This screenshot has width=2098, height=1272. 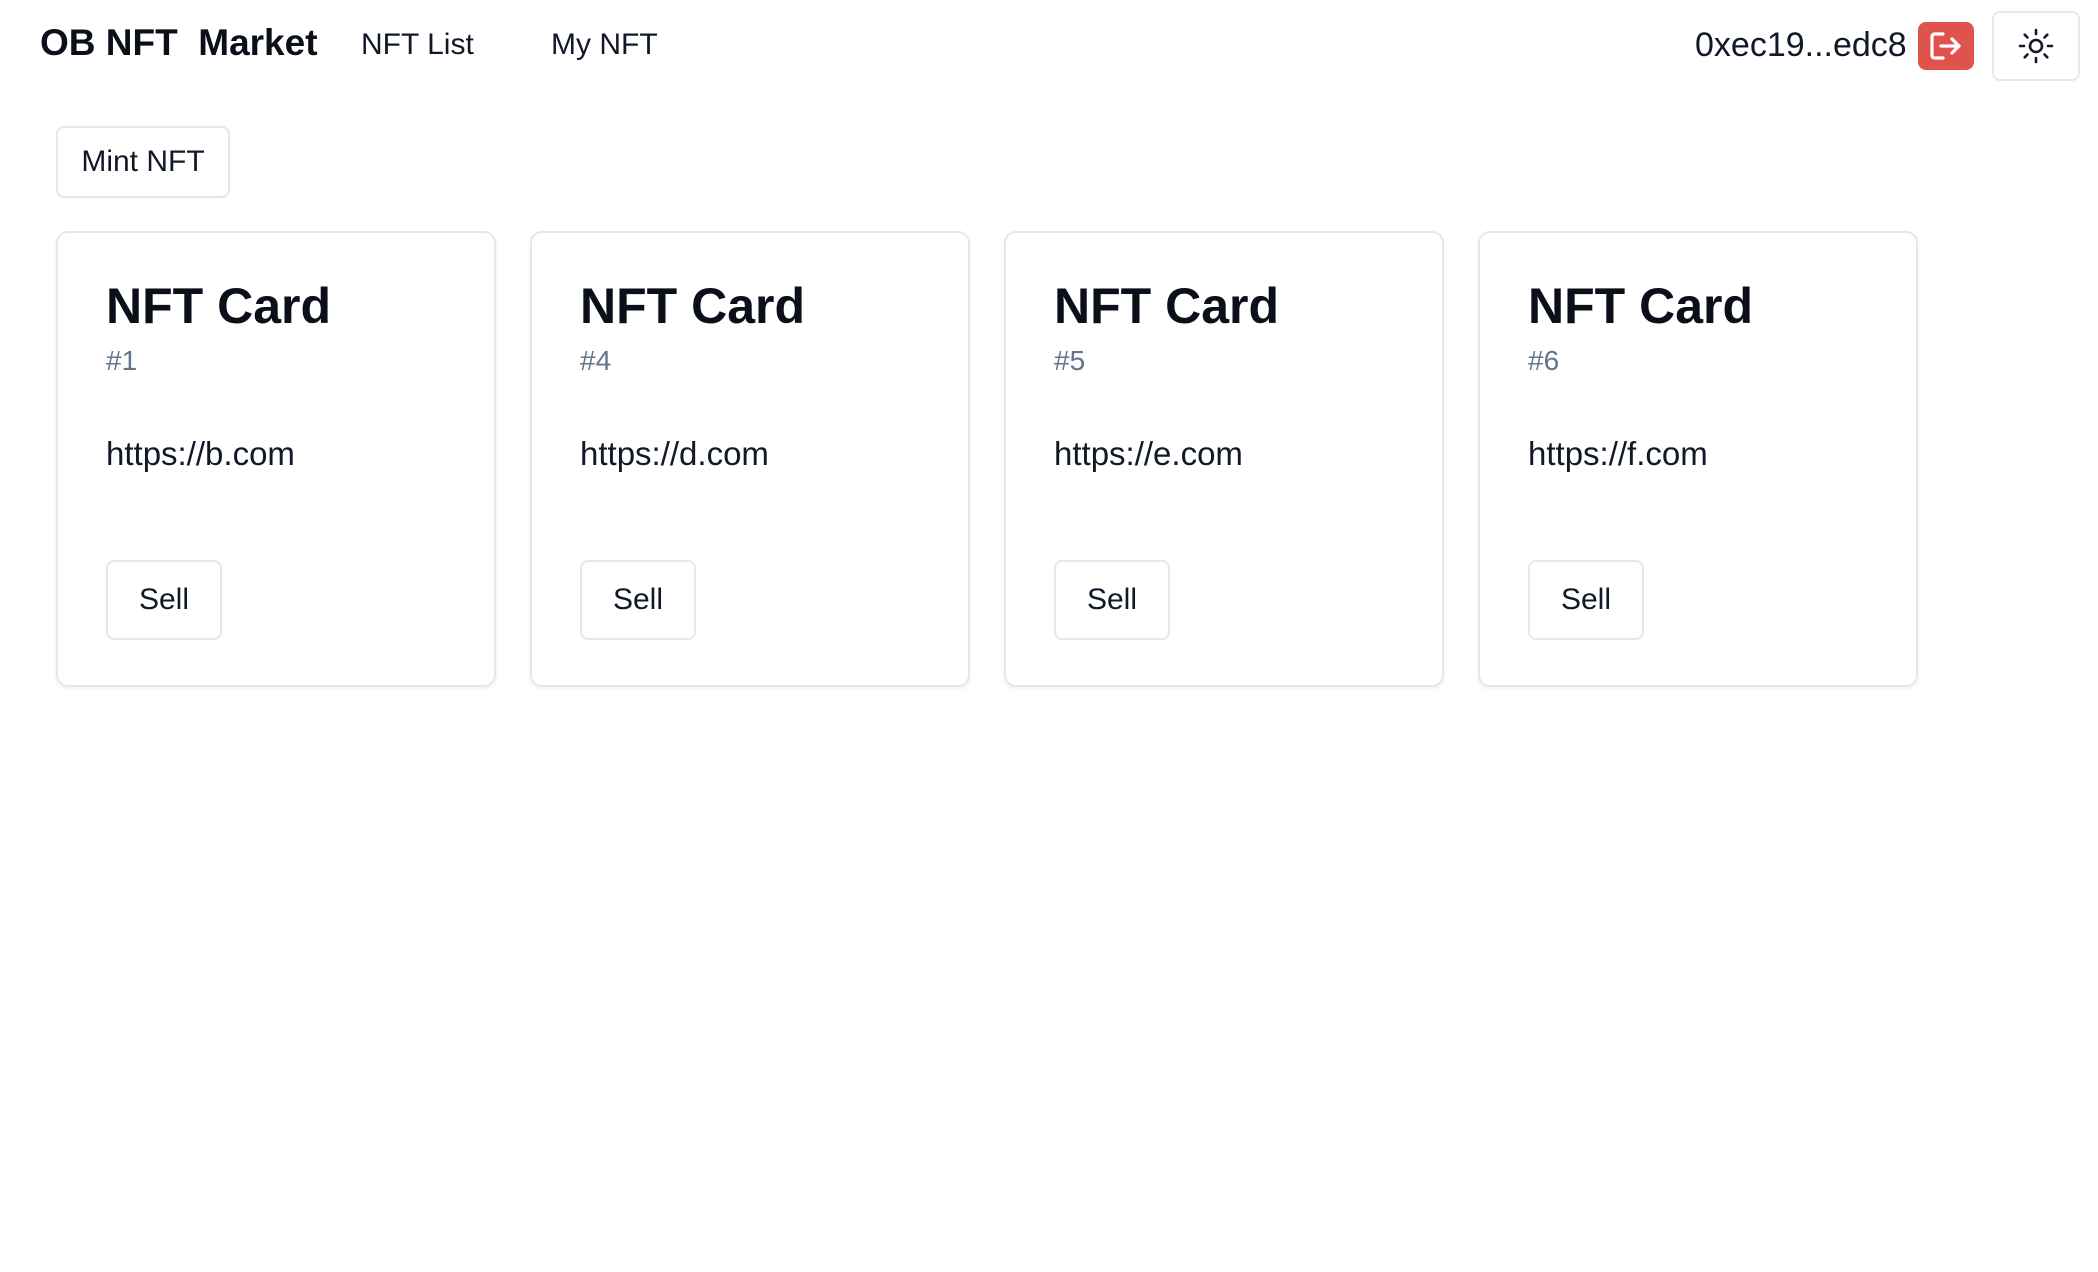 What do you see at coordinates (1618, 453) in the screenshot?
I see `nft-card-url: https://f.com` at bounding box center [1618, 453].